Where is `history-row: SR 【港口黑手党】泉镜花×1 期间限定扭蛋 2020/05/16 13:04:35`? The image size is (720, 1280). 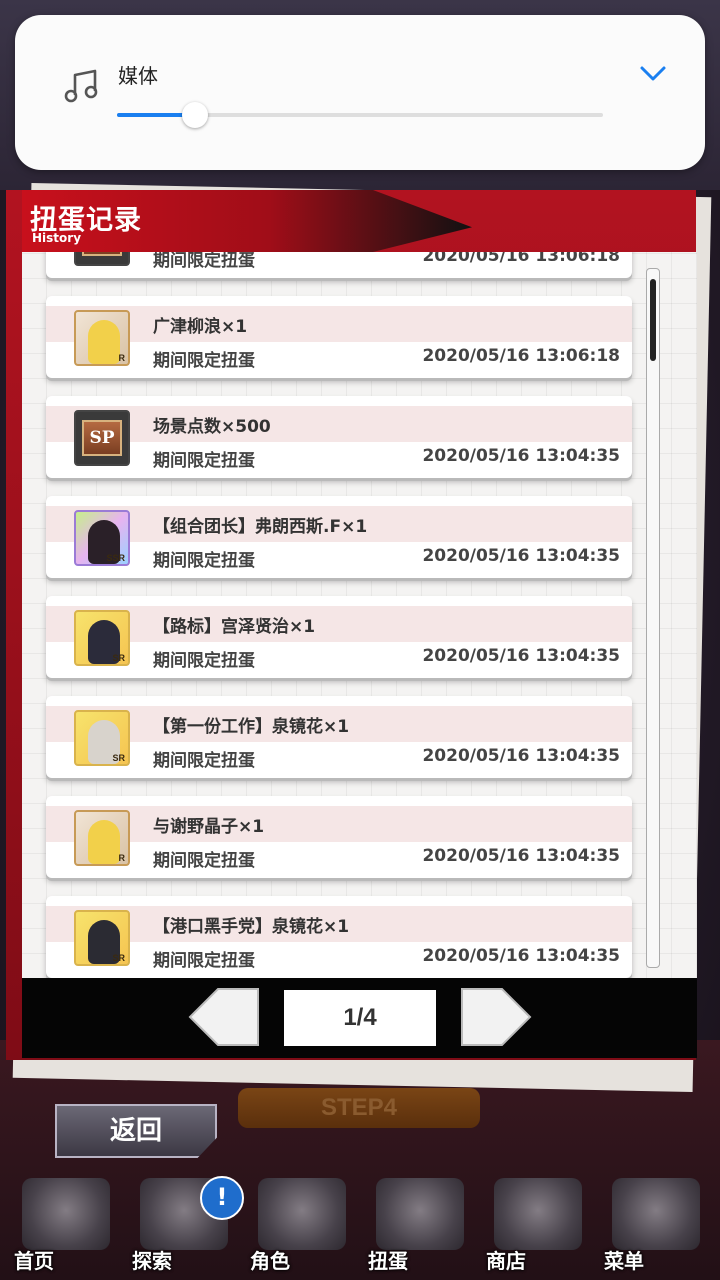
history-row: SR 【港口黑手党】泉镜花×1 期间限定扭蛋 2020/05/16 13:04:35 is located at coordinates (339, 937).